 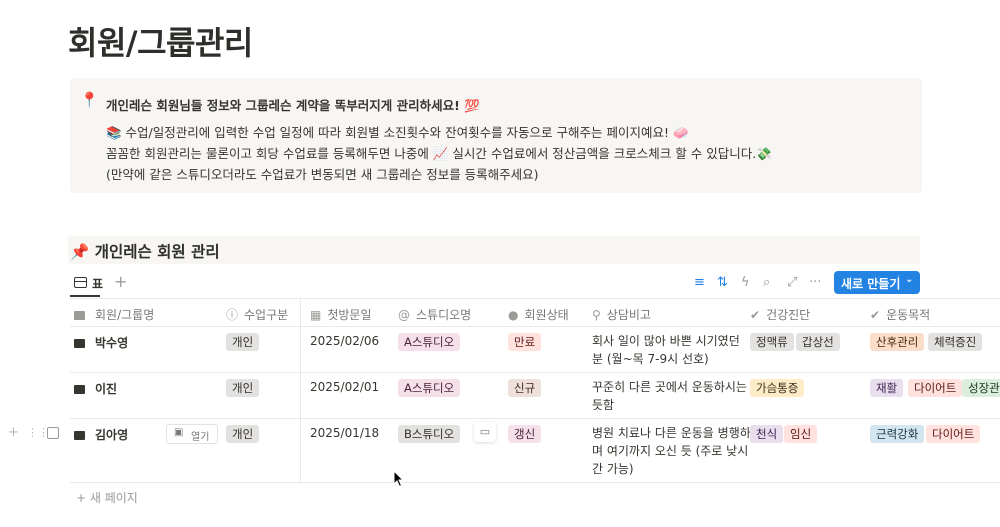 What do you see at coordinates (538, 314) in the screenshot?
I see `column-header-status: ● 회원상태` at bounding box center [538, 314].